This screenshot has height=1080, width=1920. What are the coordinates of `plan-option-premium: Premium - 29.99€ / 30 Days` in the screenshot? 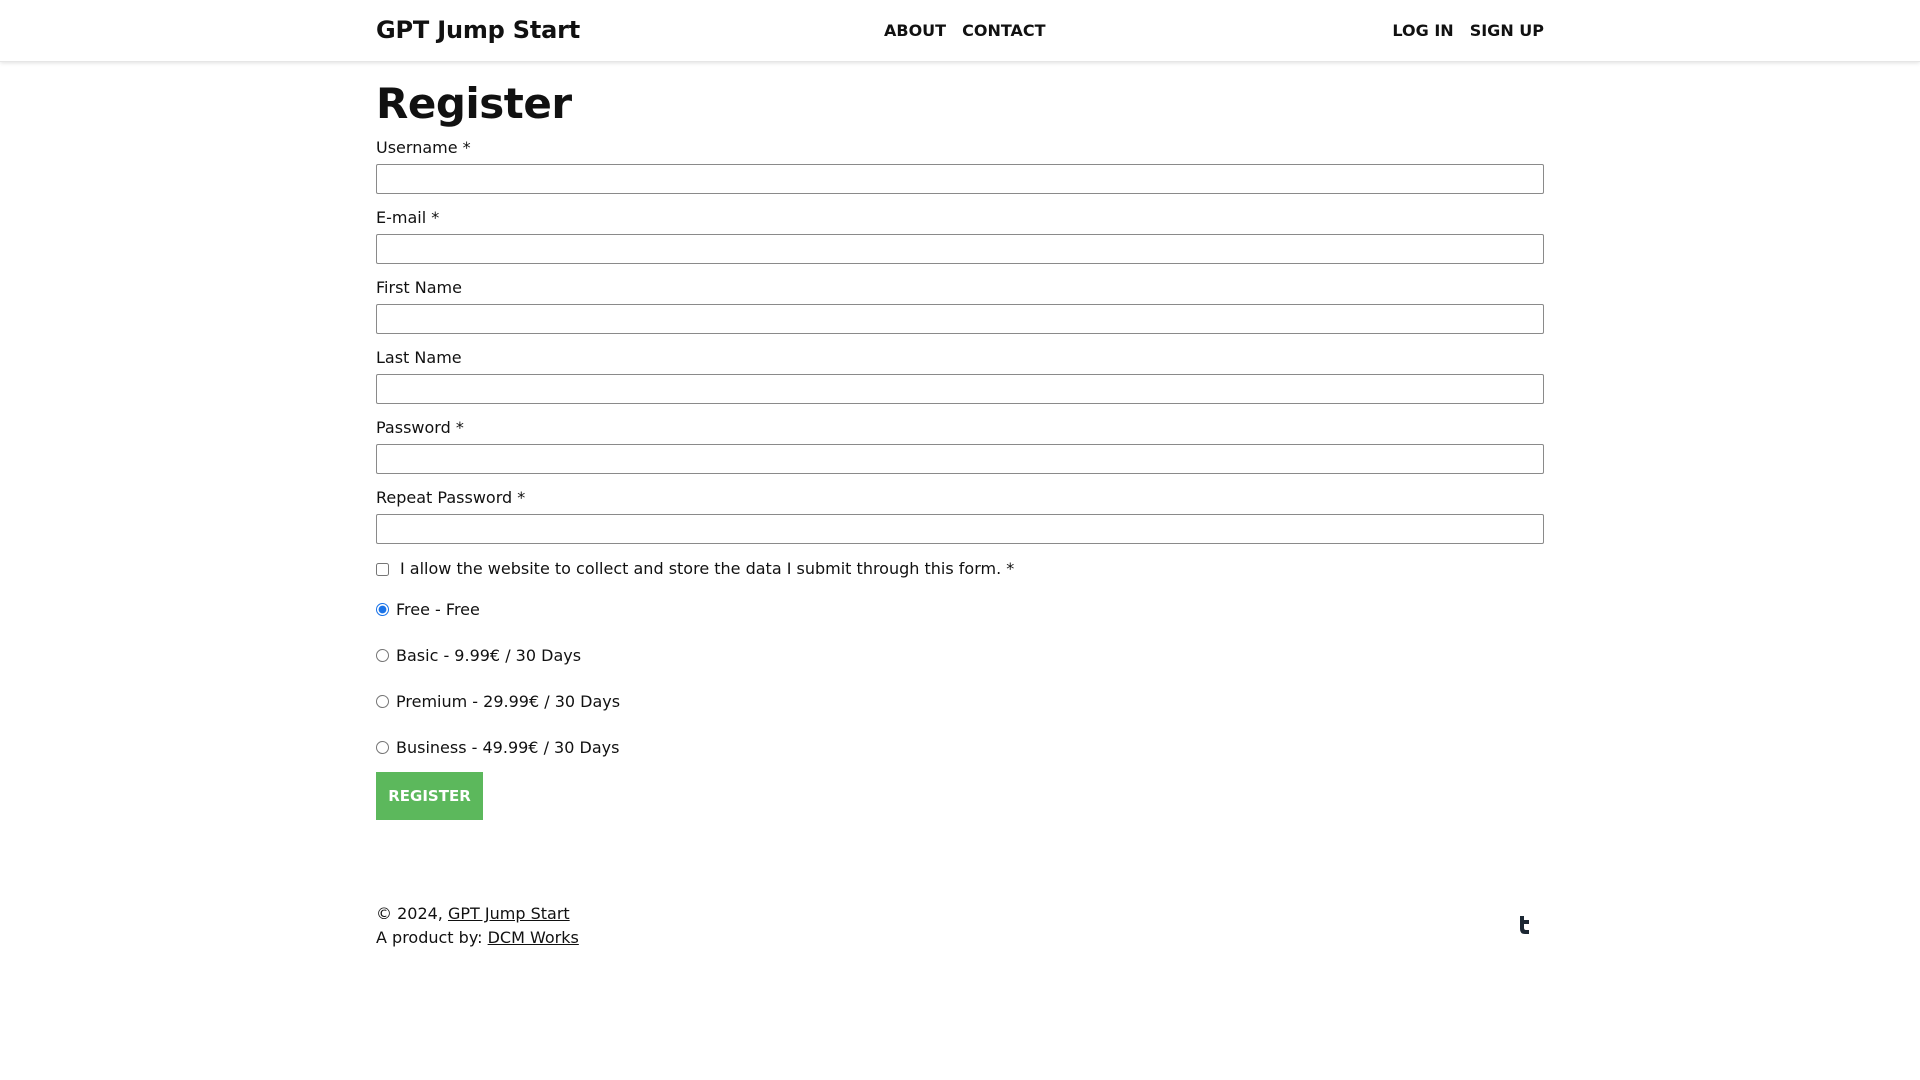 It's located at (960, 701).